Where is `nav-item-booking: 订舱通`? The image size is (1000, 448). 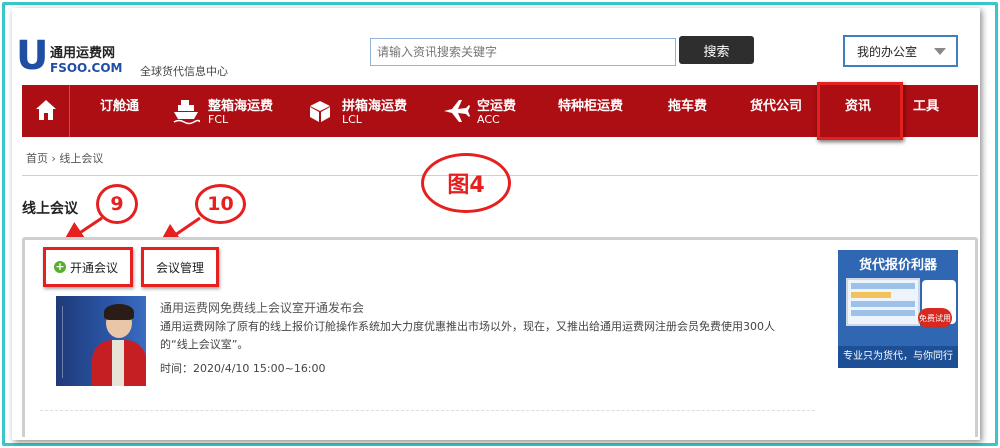 nav-item-booking: 订舱通 is located at coordinates (135, 111).